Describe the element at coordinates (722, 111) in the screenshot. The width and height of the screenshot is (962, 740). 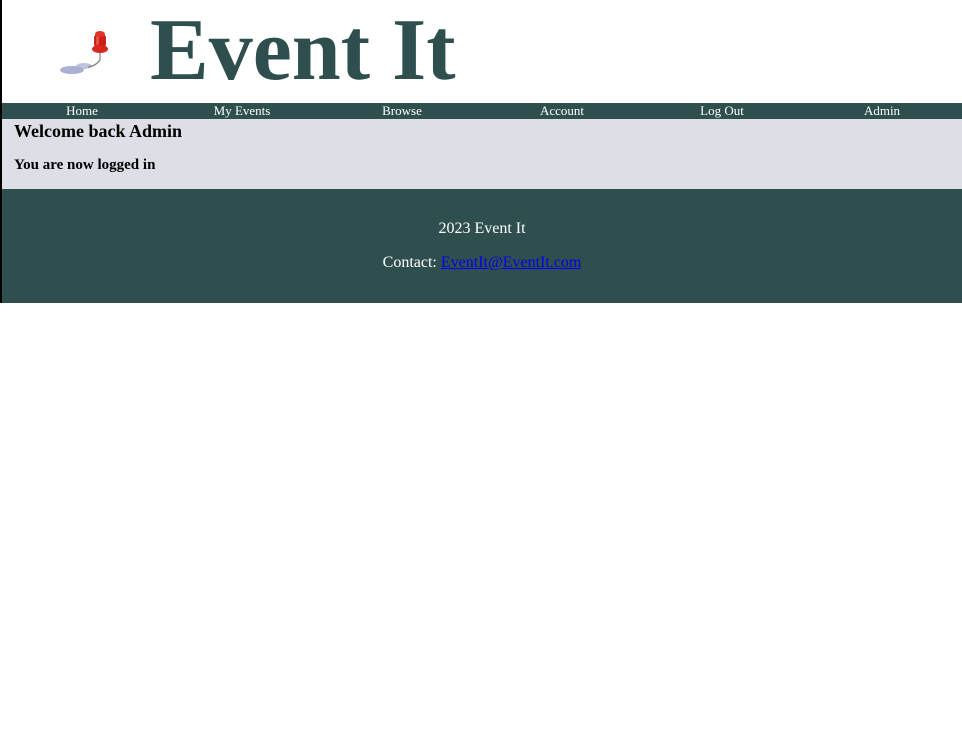
I see `nav-item-log-out: Log Out` at that location.